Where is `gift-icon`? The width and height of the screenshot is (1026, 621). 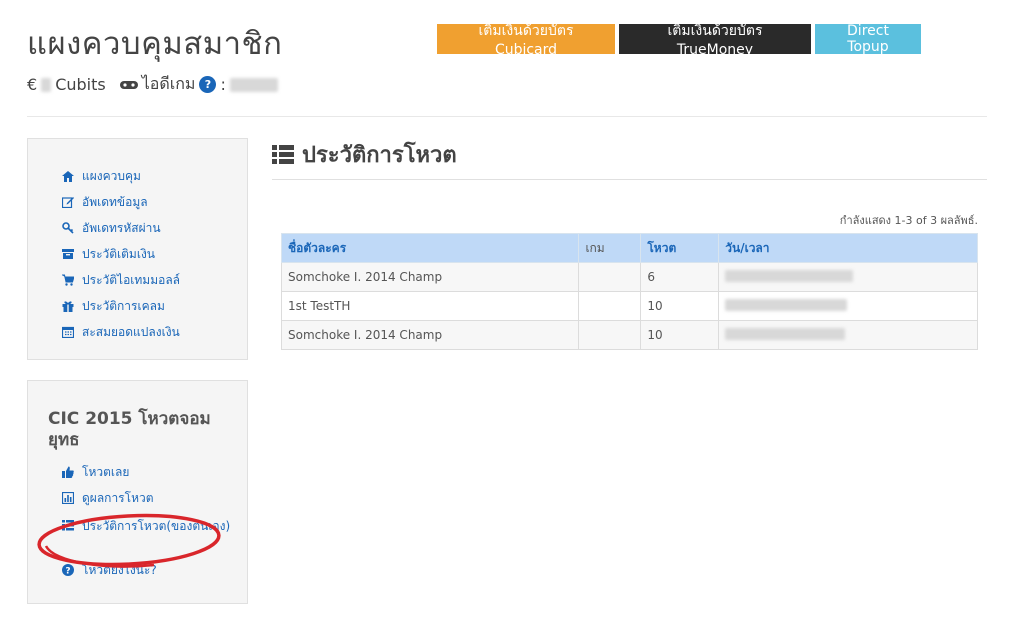
gift-icon is located at coordinates (68, 306).